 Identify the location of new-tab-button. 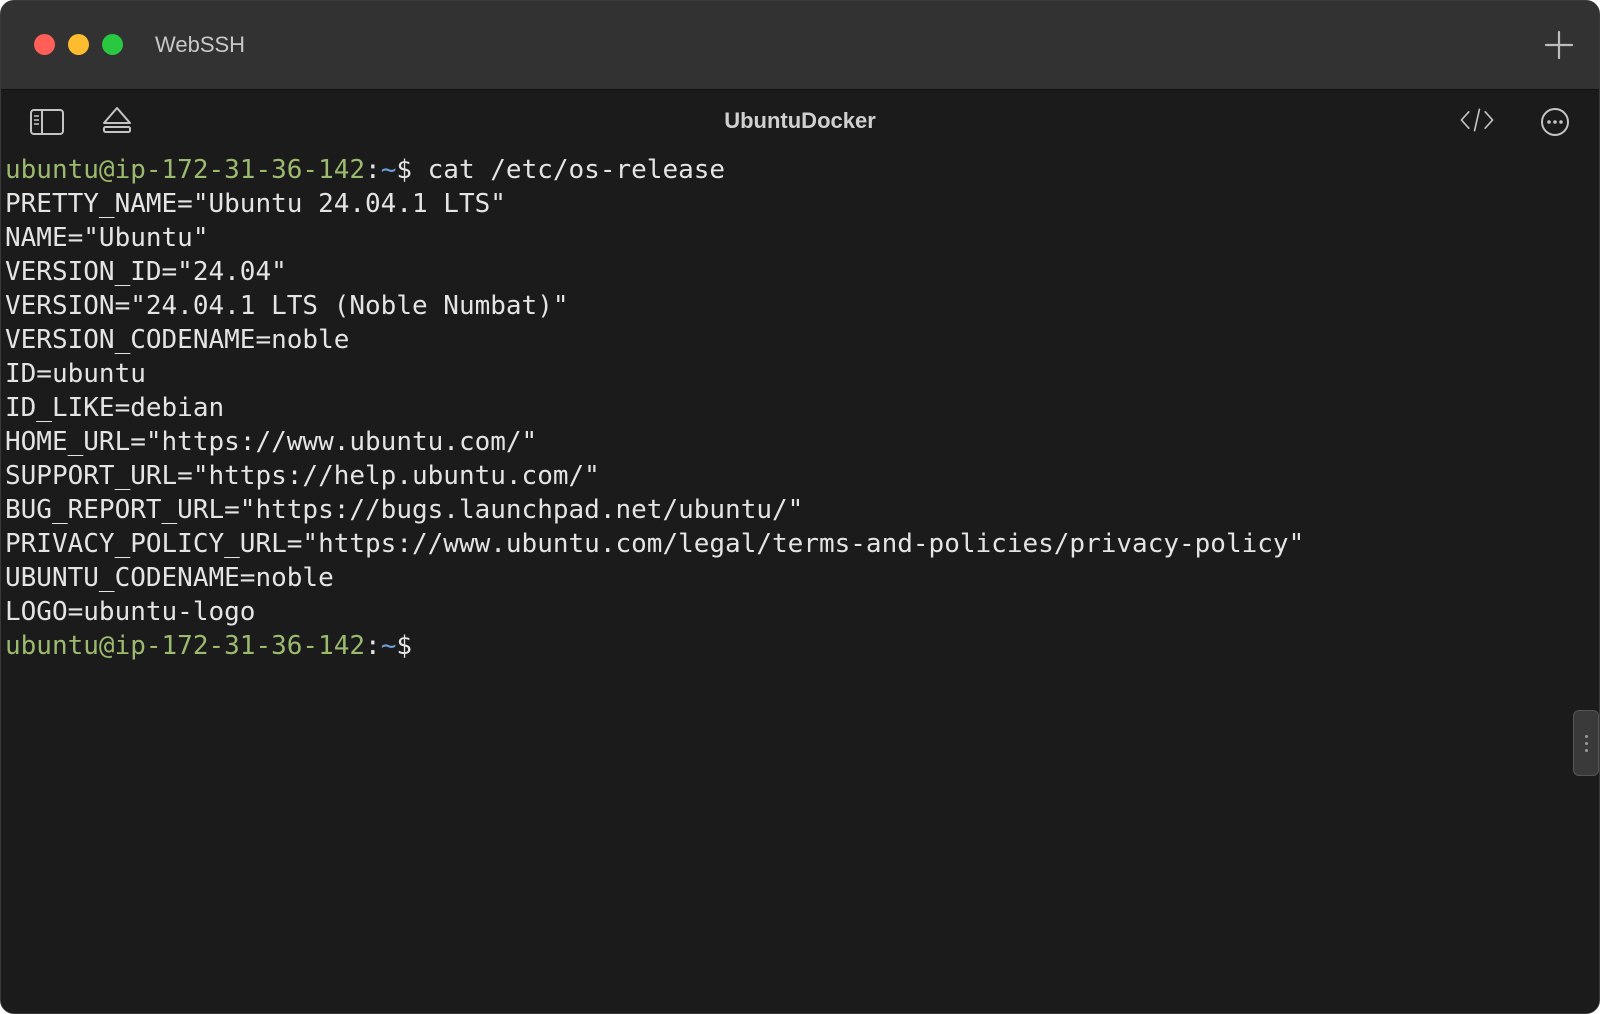
(1559, 45).